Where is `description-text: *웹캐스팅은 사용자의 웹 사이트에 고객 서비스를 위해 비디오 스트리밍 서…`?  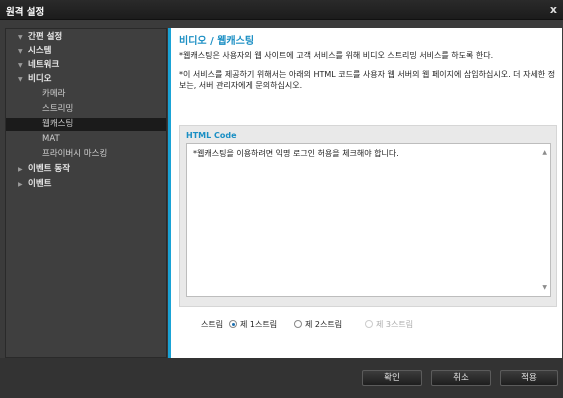
description-text: *웹캐스팅은 사용자의 웹 사이트에 고객 서비스를 위해 비디오 스트리밍 서… is located at coordinates (336, 55).